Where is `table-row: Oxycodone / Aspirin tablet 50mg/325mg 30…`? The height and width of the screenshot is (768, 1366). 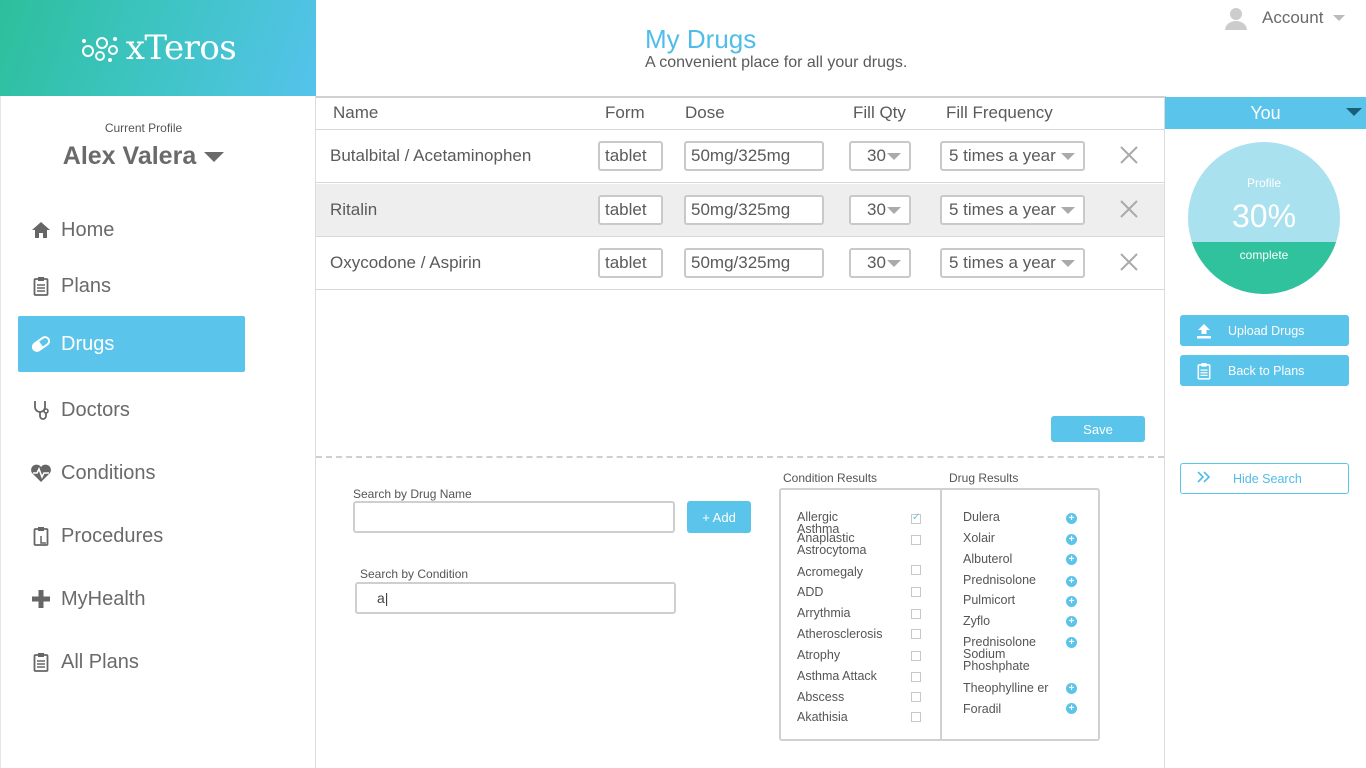 table-row: Oxycodone / Aspirin tablet 50mg/325mg 30… is located at coordinates (740, 263).